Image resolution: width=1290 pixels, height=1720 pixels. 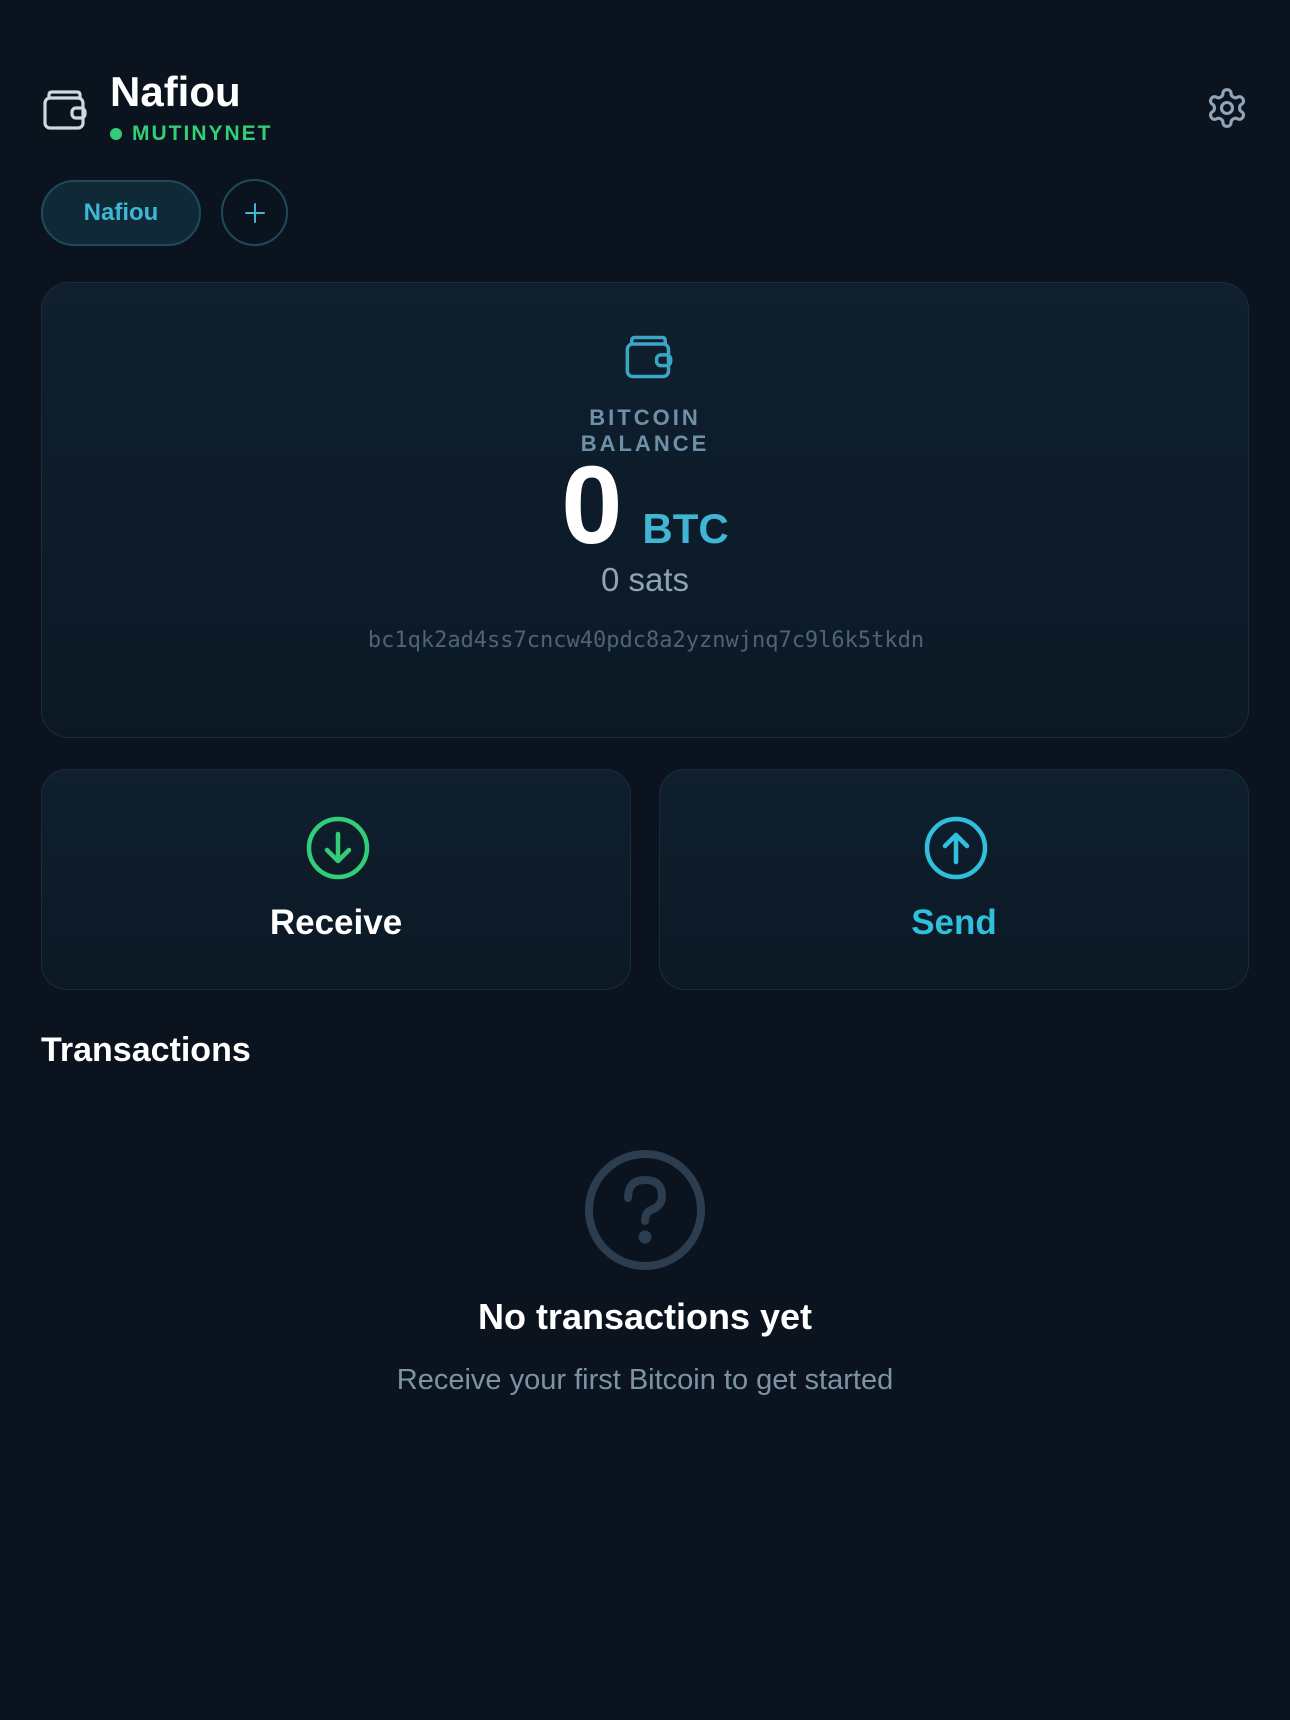 I want to click on tab-wallet-nafiou: Nafiou, so click(x=121, y=212).